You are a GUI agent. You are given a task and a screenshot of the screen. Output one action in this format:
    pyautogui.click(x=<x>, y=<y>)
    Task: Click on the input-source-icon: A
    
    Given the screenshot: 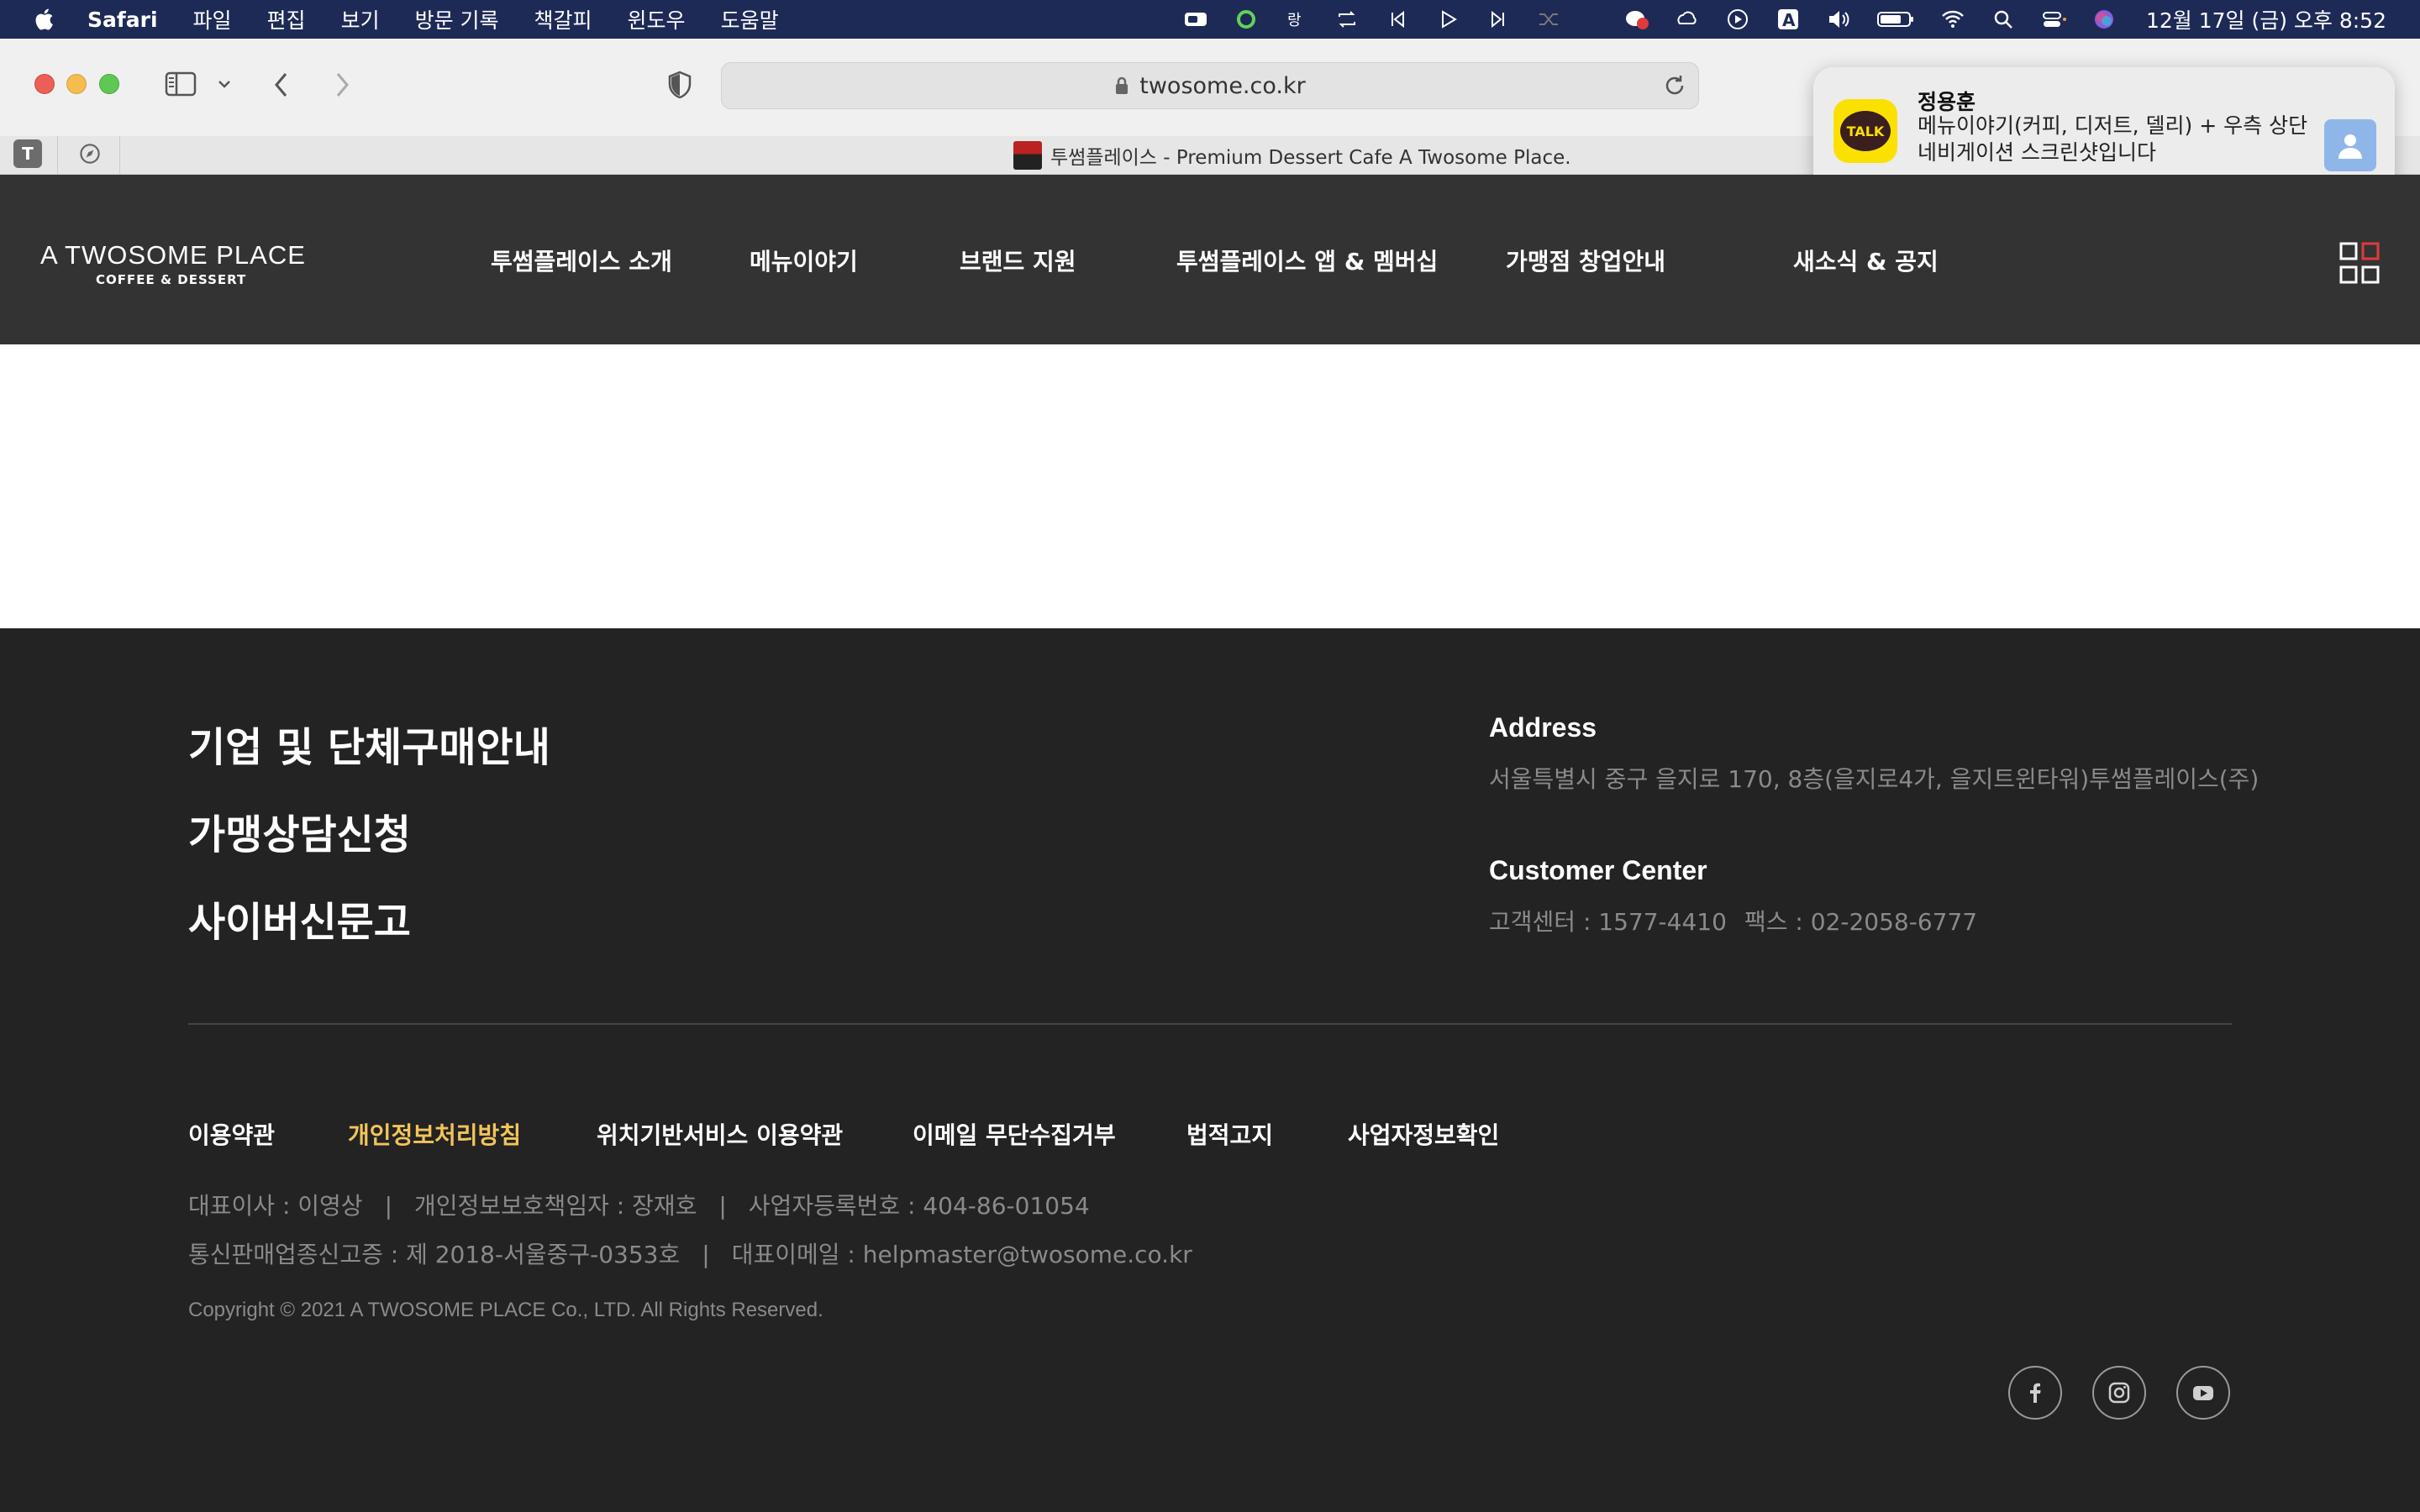 What is the action you would take?
    pyautogui.click(x=1789, y=19)
    